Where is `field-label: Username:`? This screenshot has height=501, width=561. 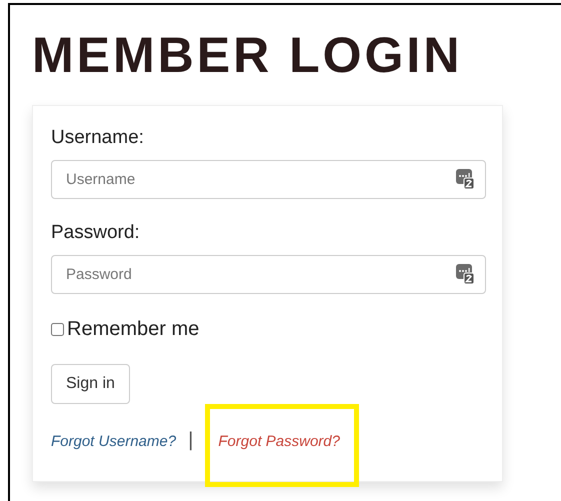 field-label: Username: is located at coordinates (98, 138).